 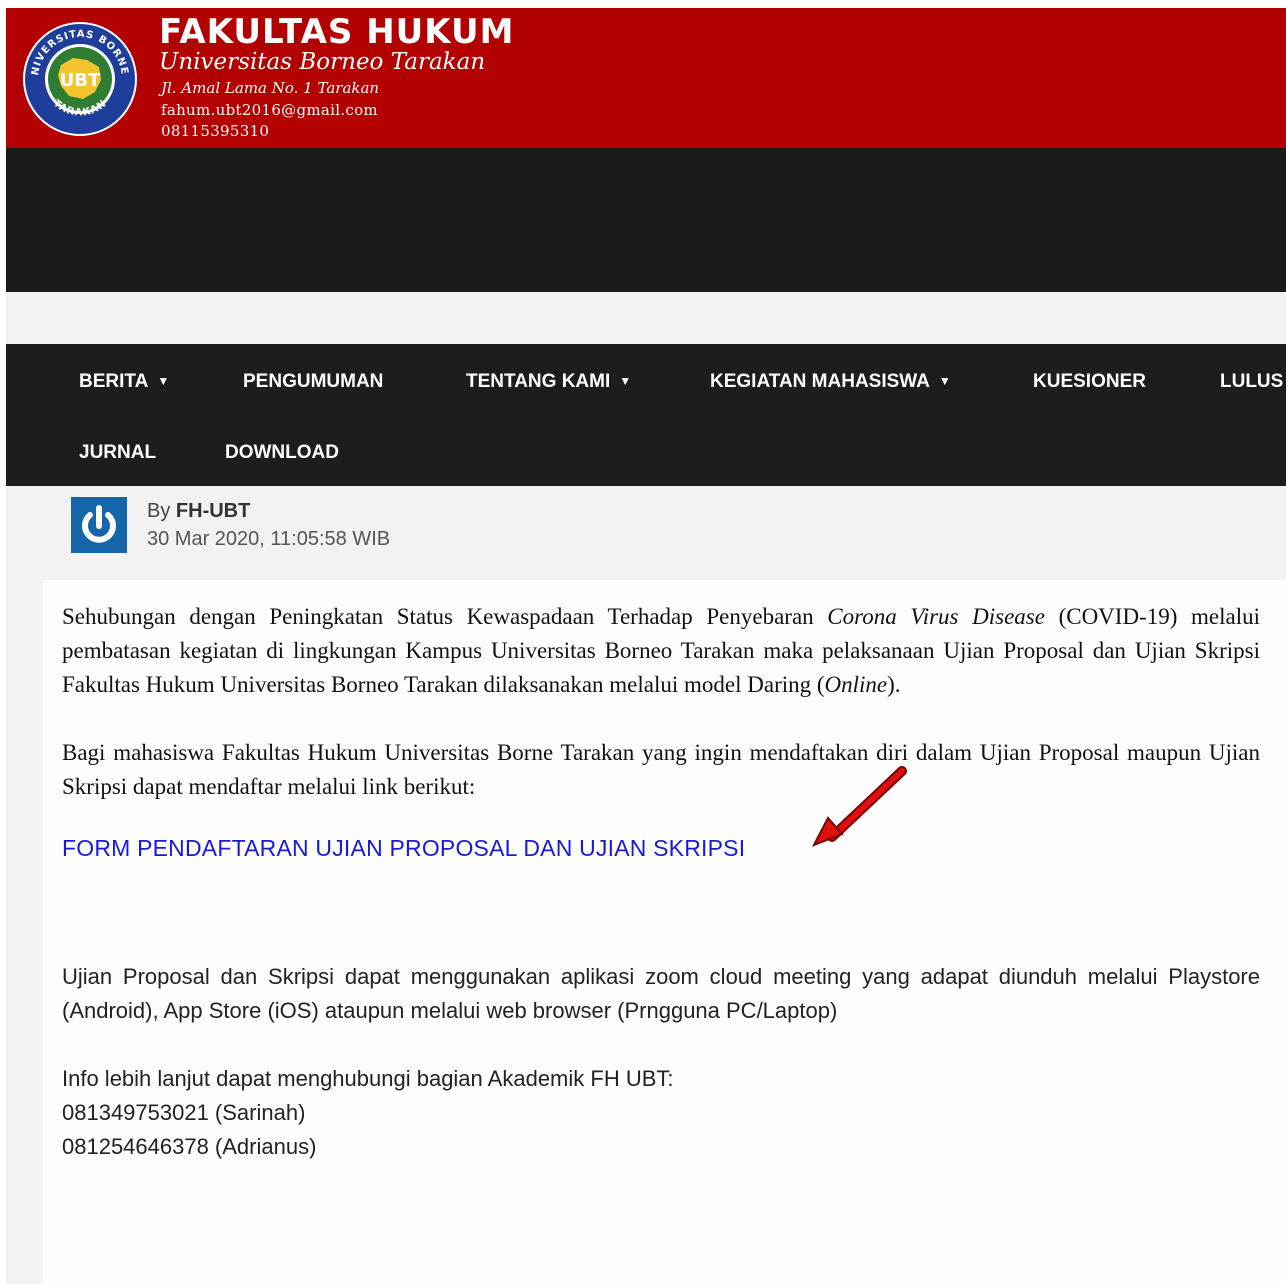 I want to click on logo-center-text: UBT, so click(x=80, y=80).